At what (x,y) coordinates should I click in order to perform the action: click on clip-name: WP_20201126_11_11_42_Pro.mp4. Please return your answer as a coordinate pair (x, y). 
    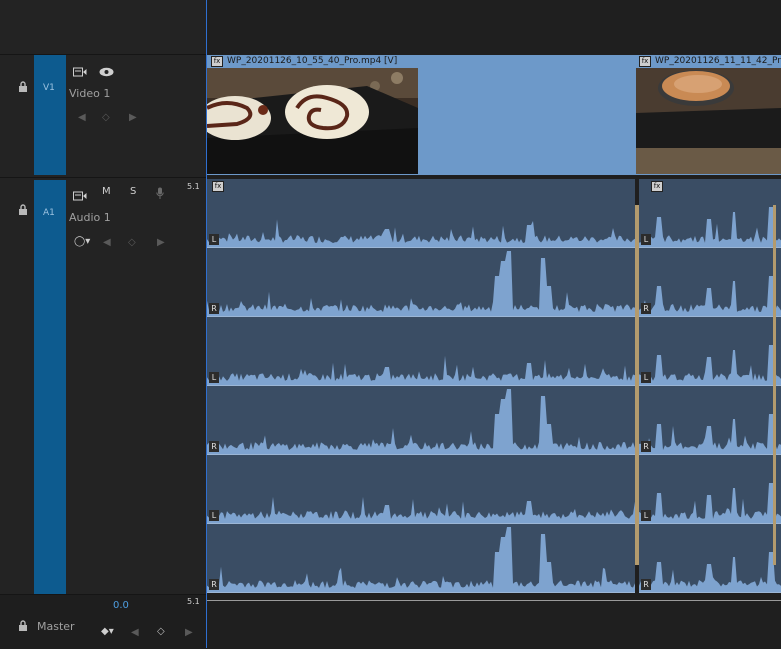
    Looking at the image, I should click on (718, 61).